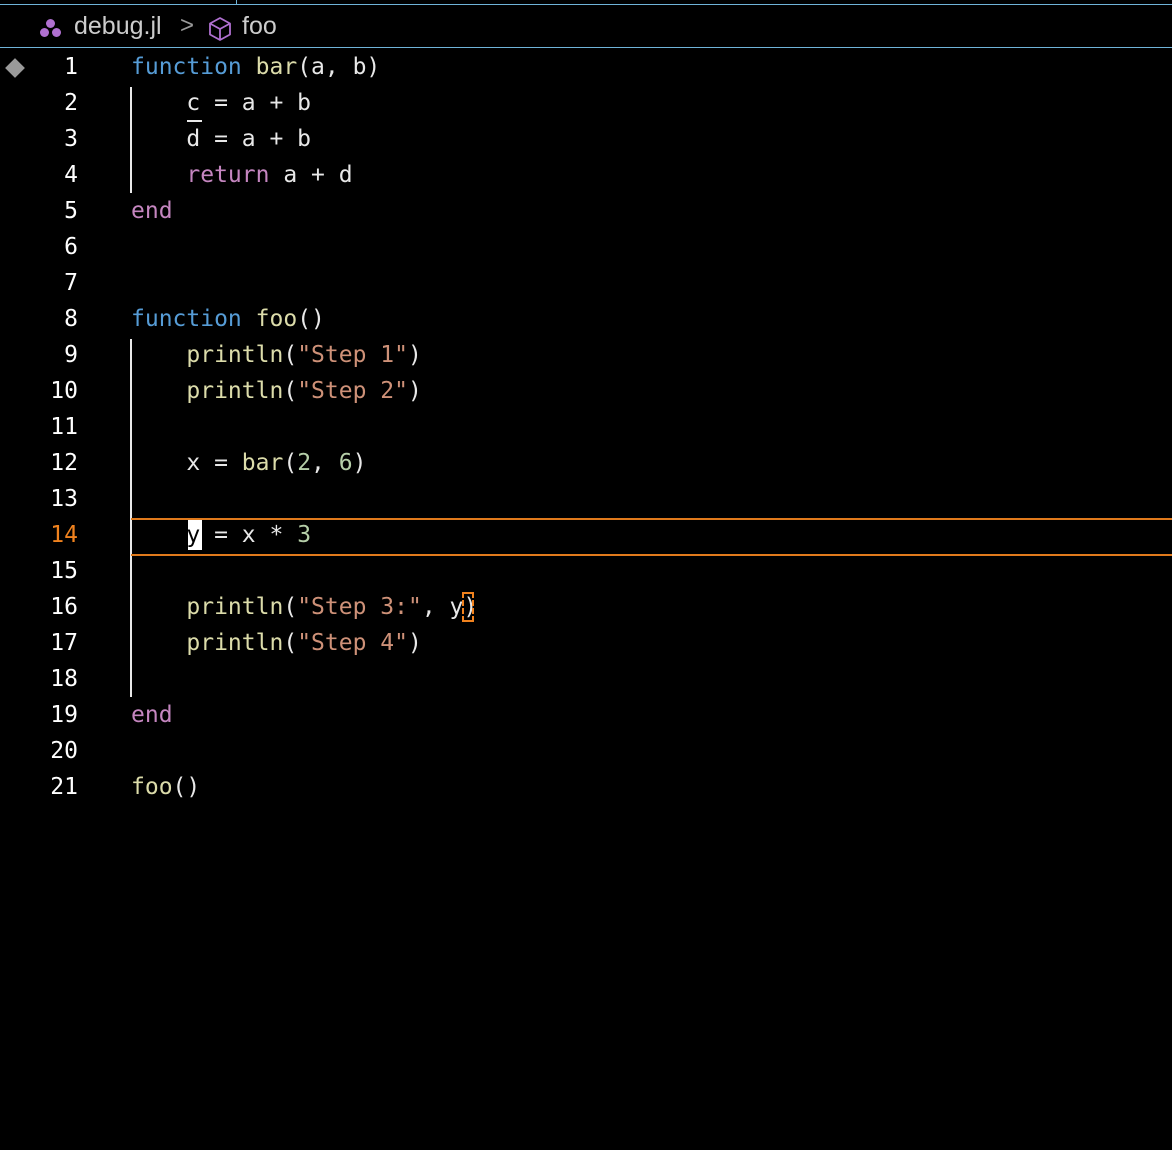 Image resolution: width=1172 pixels, height=1150 pixels. What do you see at coordinates (586, 787) in the screenshot?
I see `code-line: 21 foo()` at bounding box center [586, 787].